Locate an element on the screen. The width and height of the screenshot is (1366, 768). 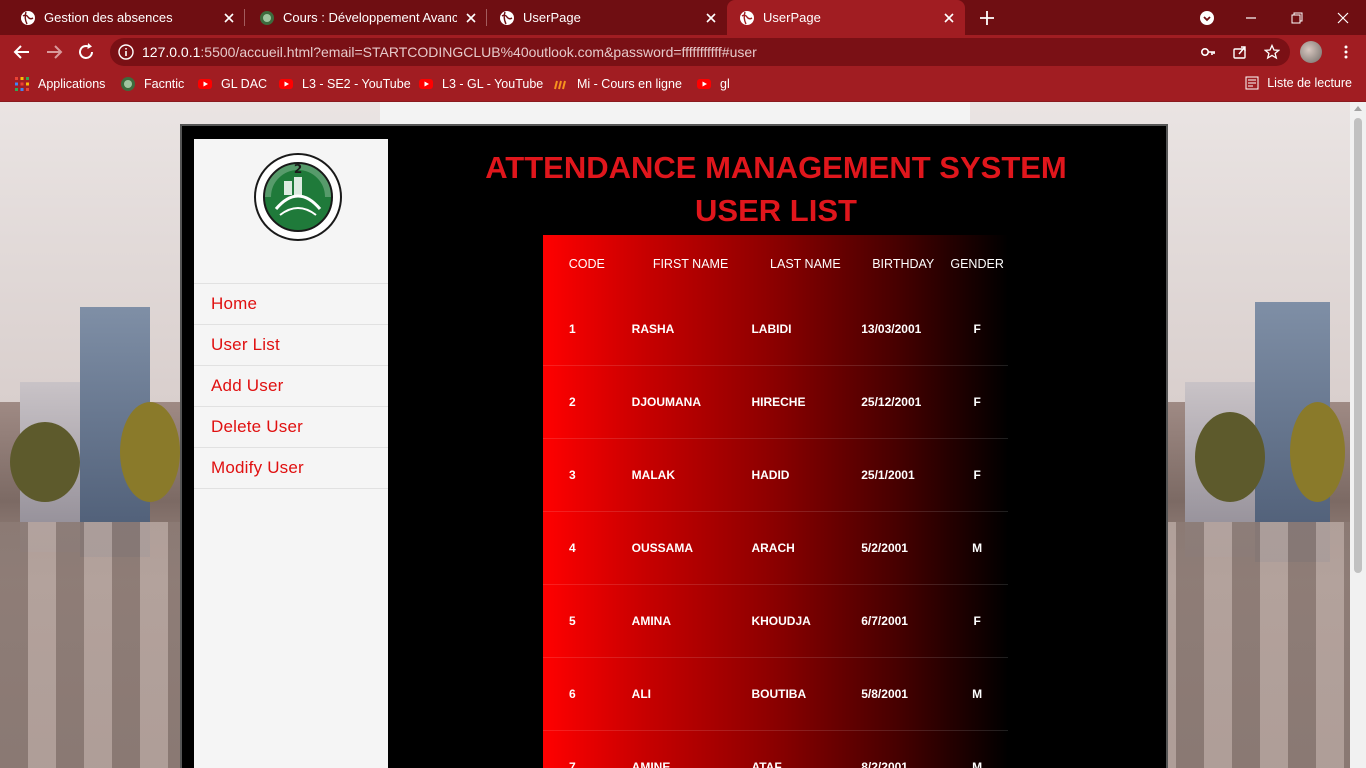
tab-cours-developpement: Cours : Développement Avancé d is located at coordinates (366, 17).